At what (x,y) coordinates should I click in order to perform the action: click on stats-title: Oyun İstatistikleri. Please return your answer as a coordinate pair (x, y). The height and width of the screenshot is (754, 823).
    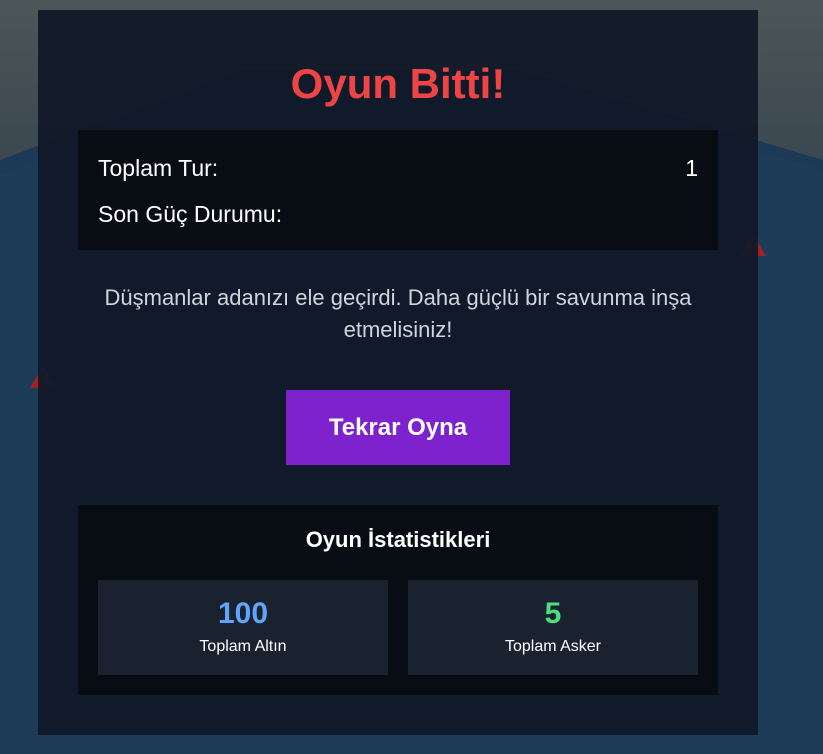
    Looking at the image, I should click on (398, 539).